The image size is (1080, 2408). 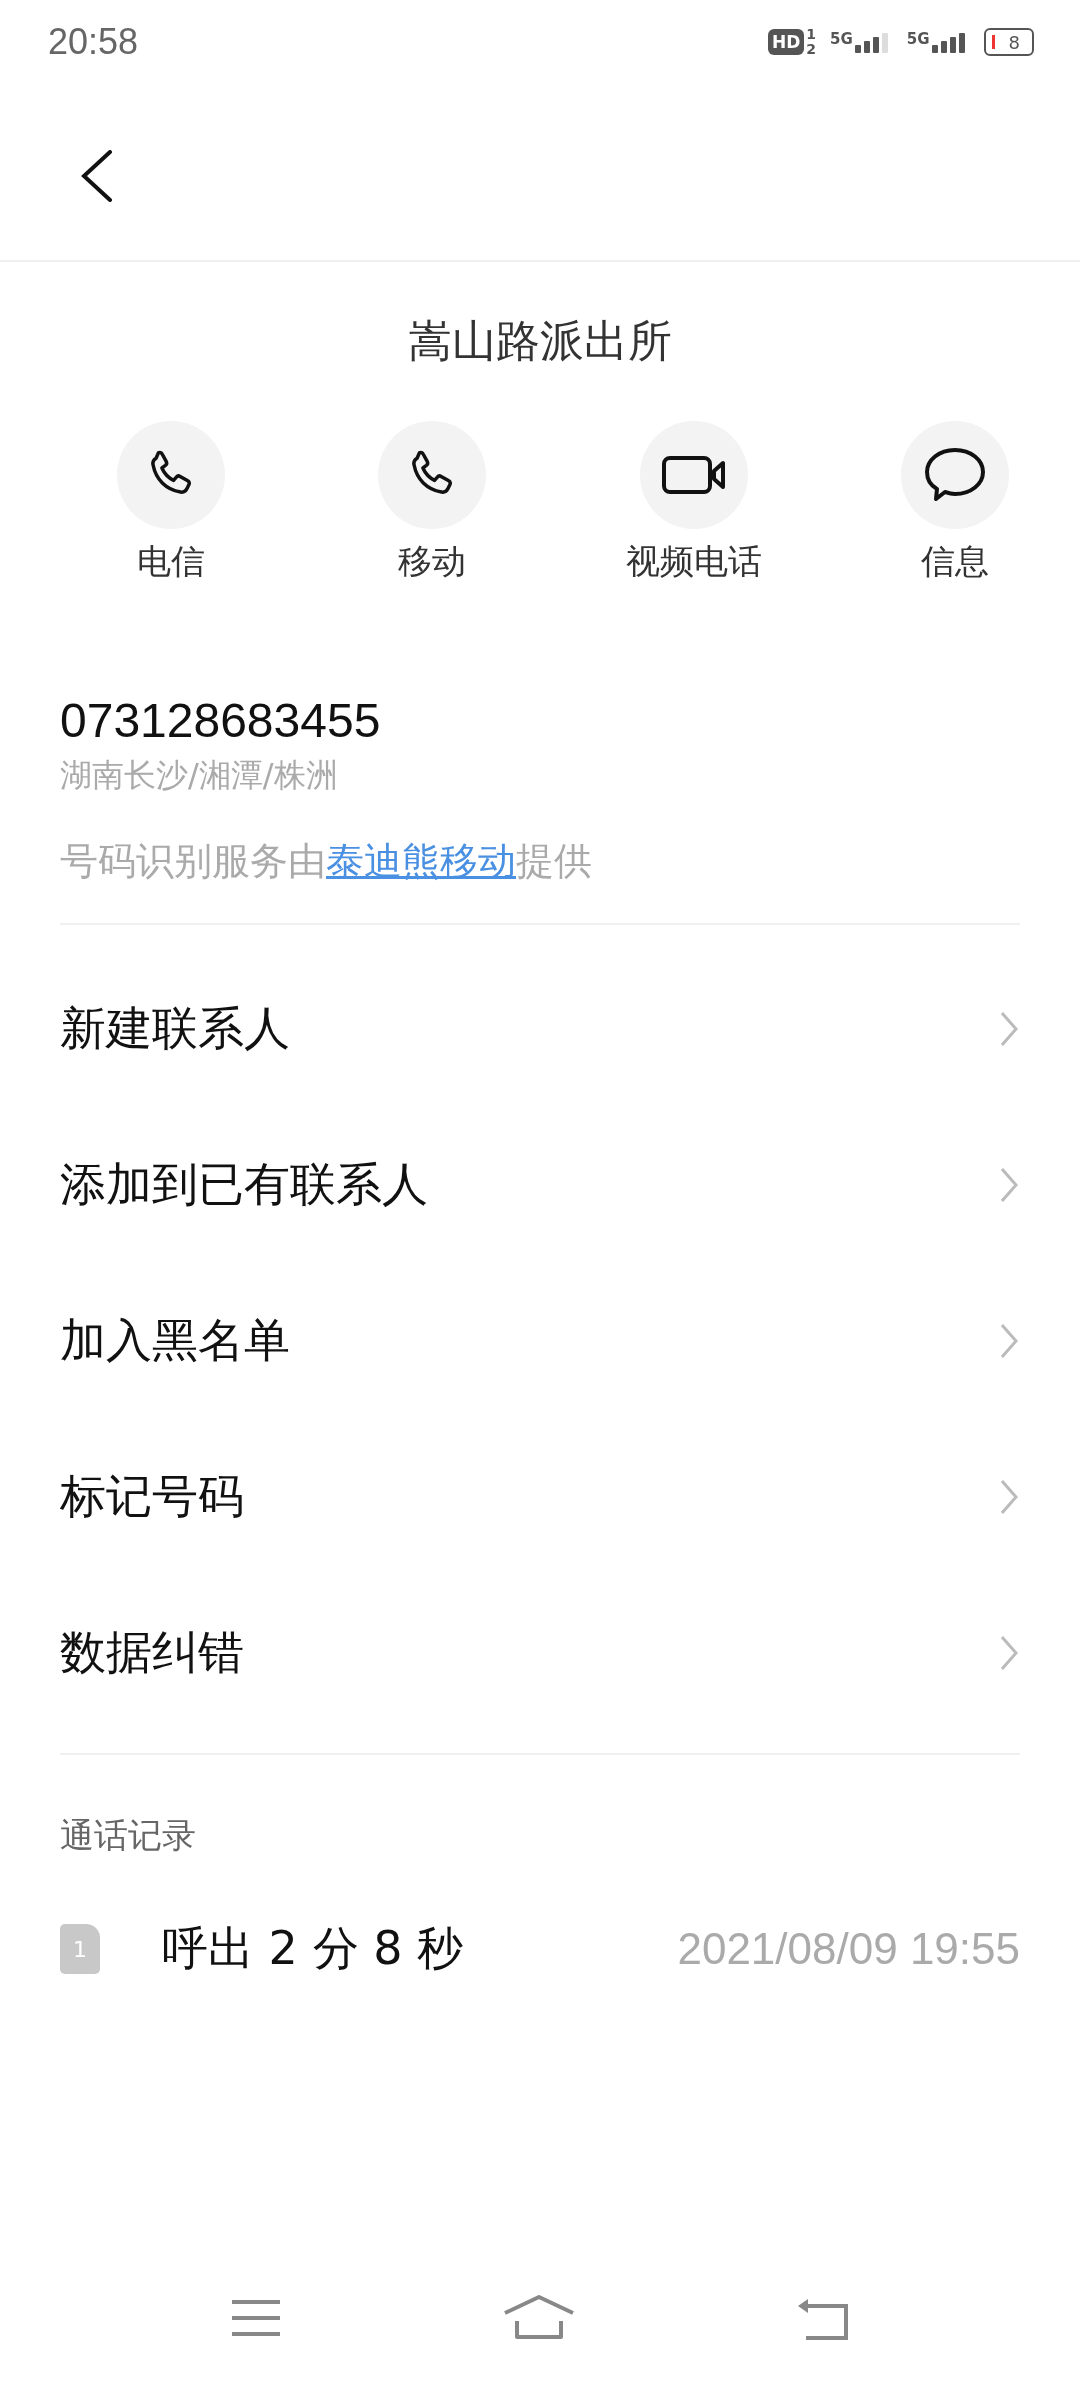 What do you see at coordinates (93, 42) in the screenshot?
I see `status-time: 20:58` at bounding box center [93, 42].